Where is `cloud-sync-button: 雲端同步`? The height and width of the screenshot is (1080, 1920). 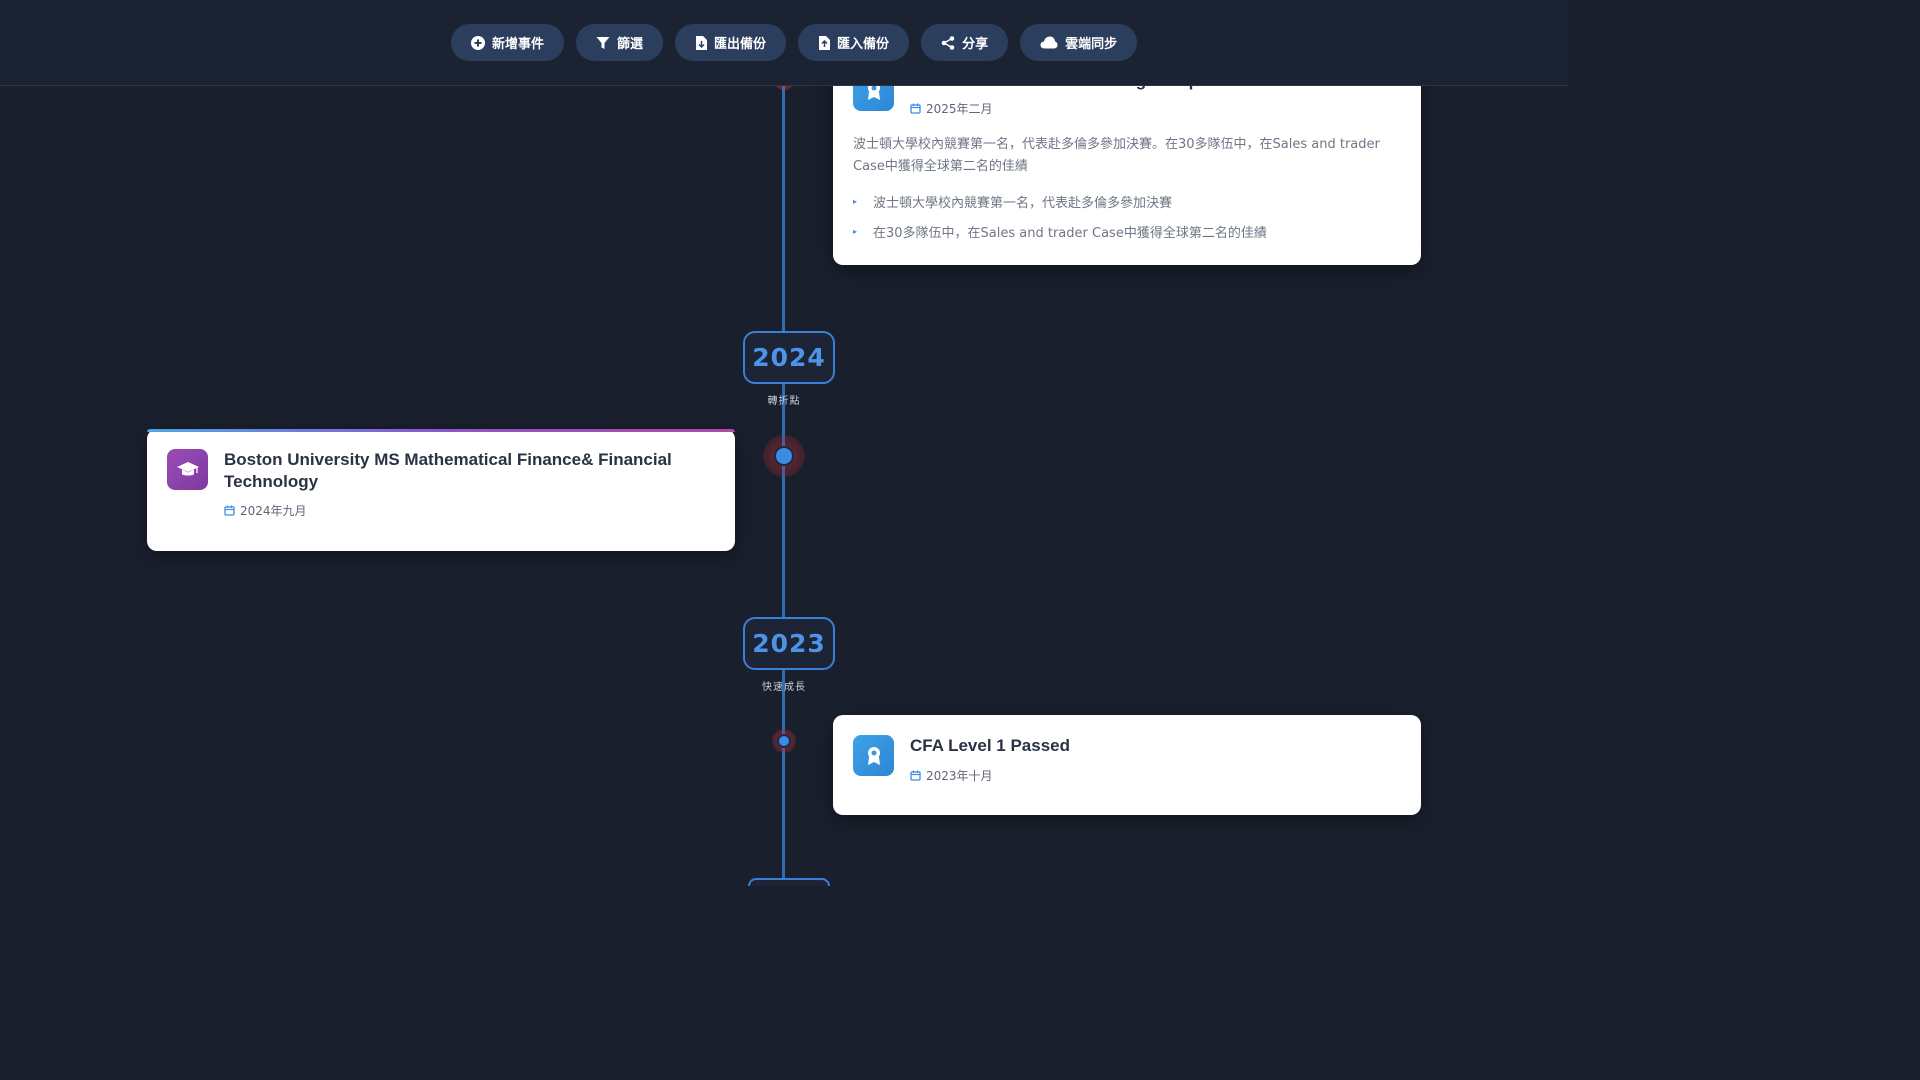
cloud-sync-button: 雲端同步 is located at coordinates (1079, 42).